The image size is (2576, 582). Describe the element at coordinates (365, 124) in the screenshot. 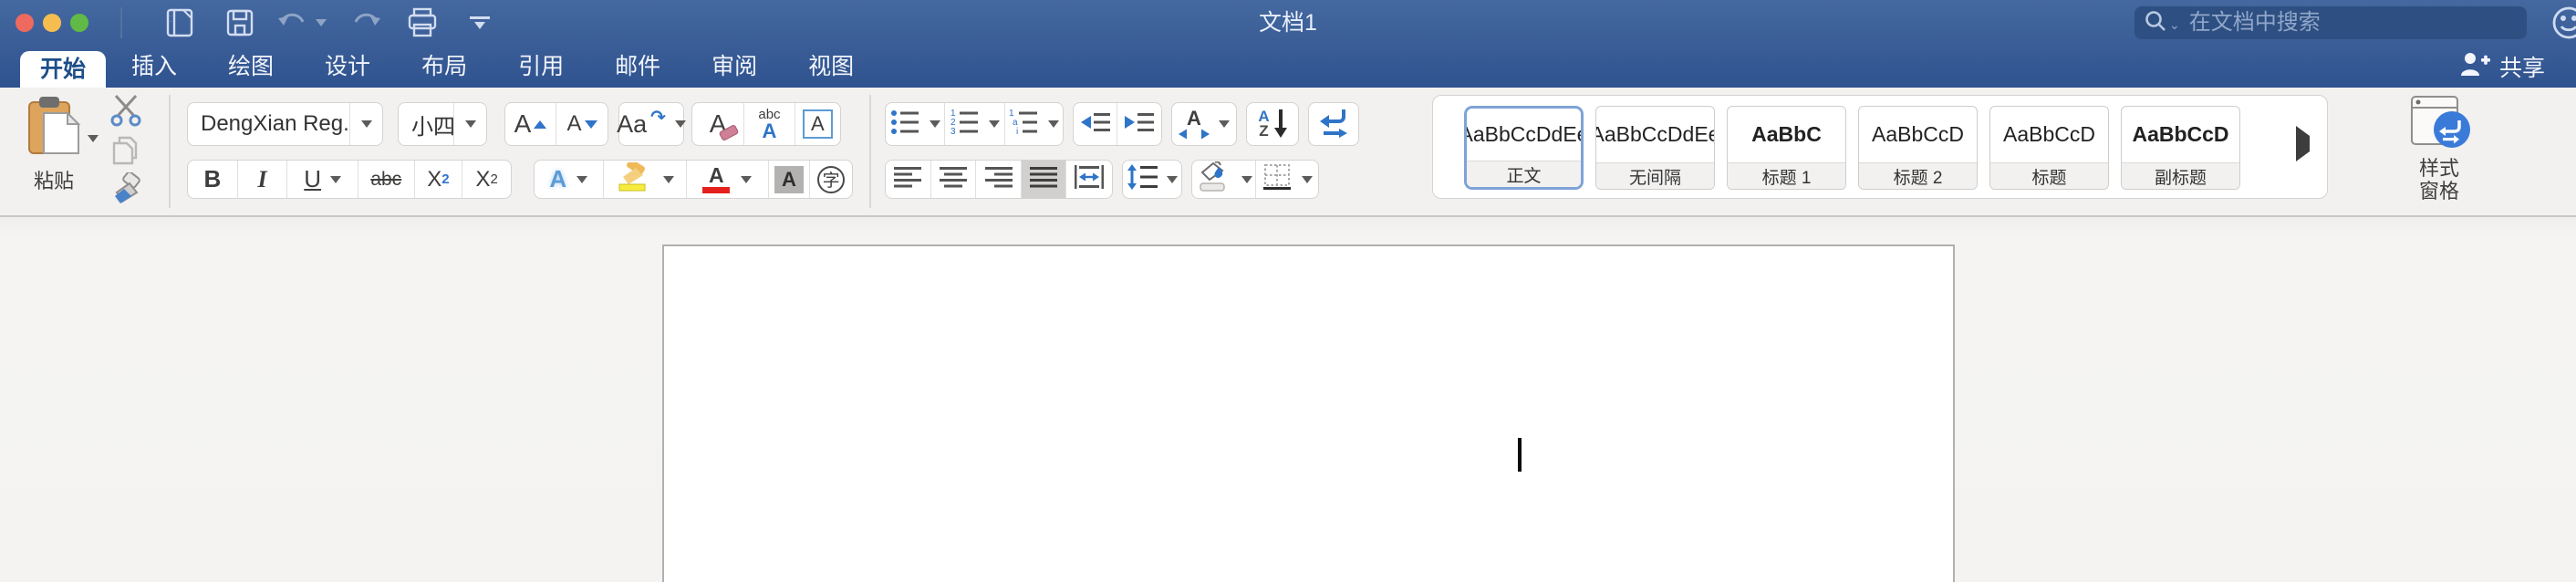

I see `font-family-dropdown` at that location.